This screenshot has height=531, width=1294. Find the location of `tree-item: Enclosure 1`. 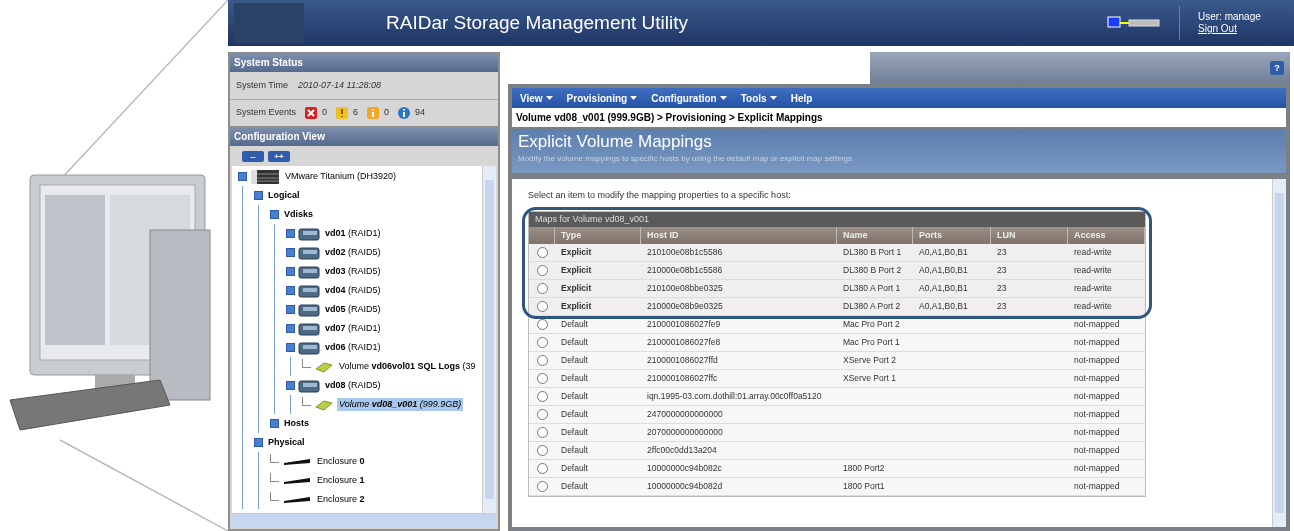

tree-item: Enclosure 1 is located at coordinates (341, 480).